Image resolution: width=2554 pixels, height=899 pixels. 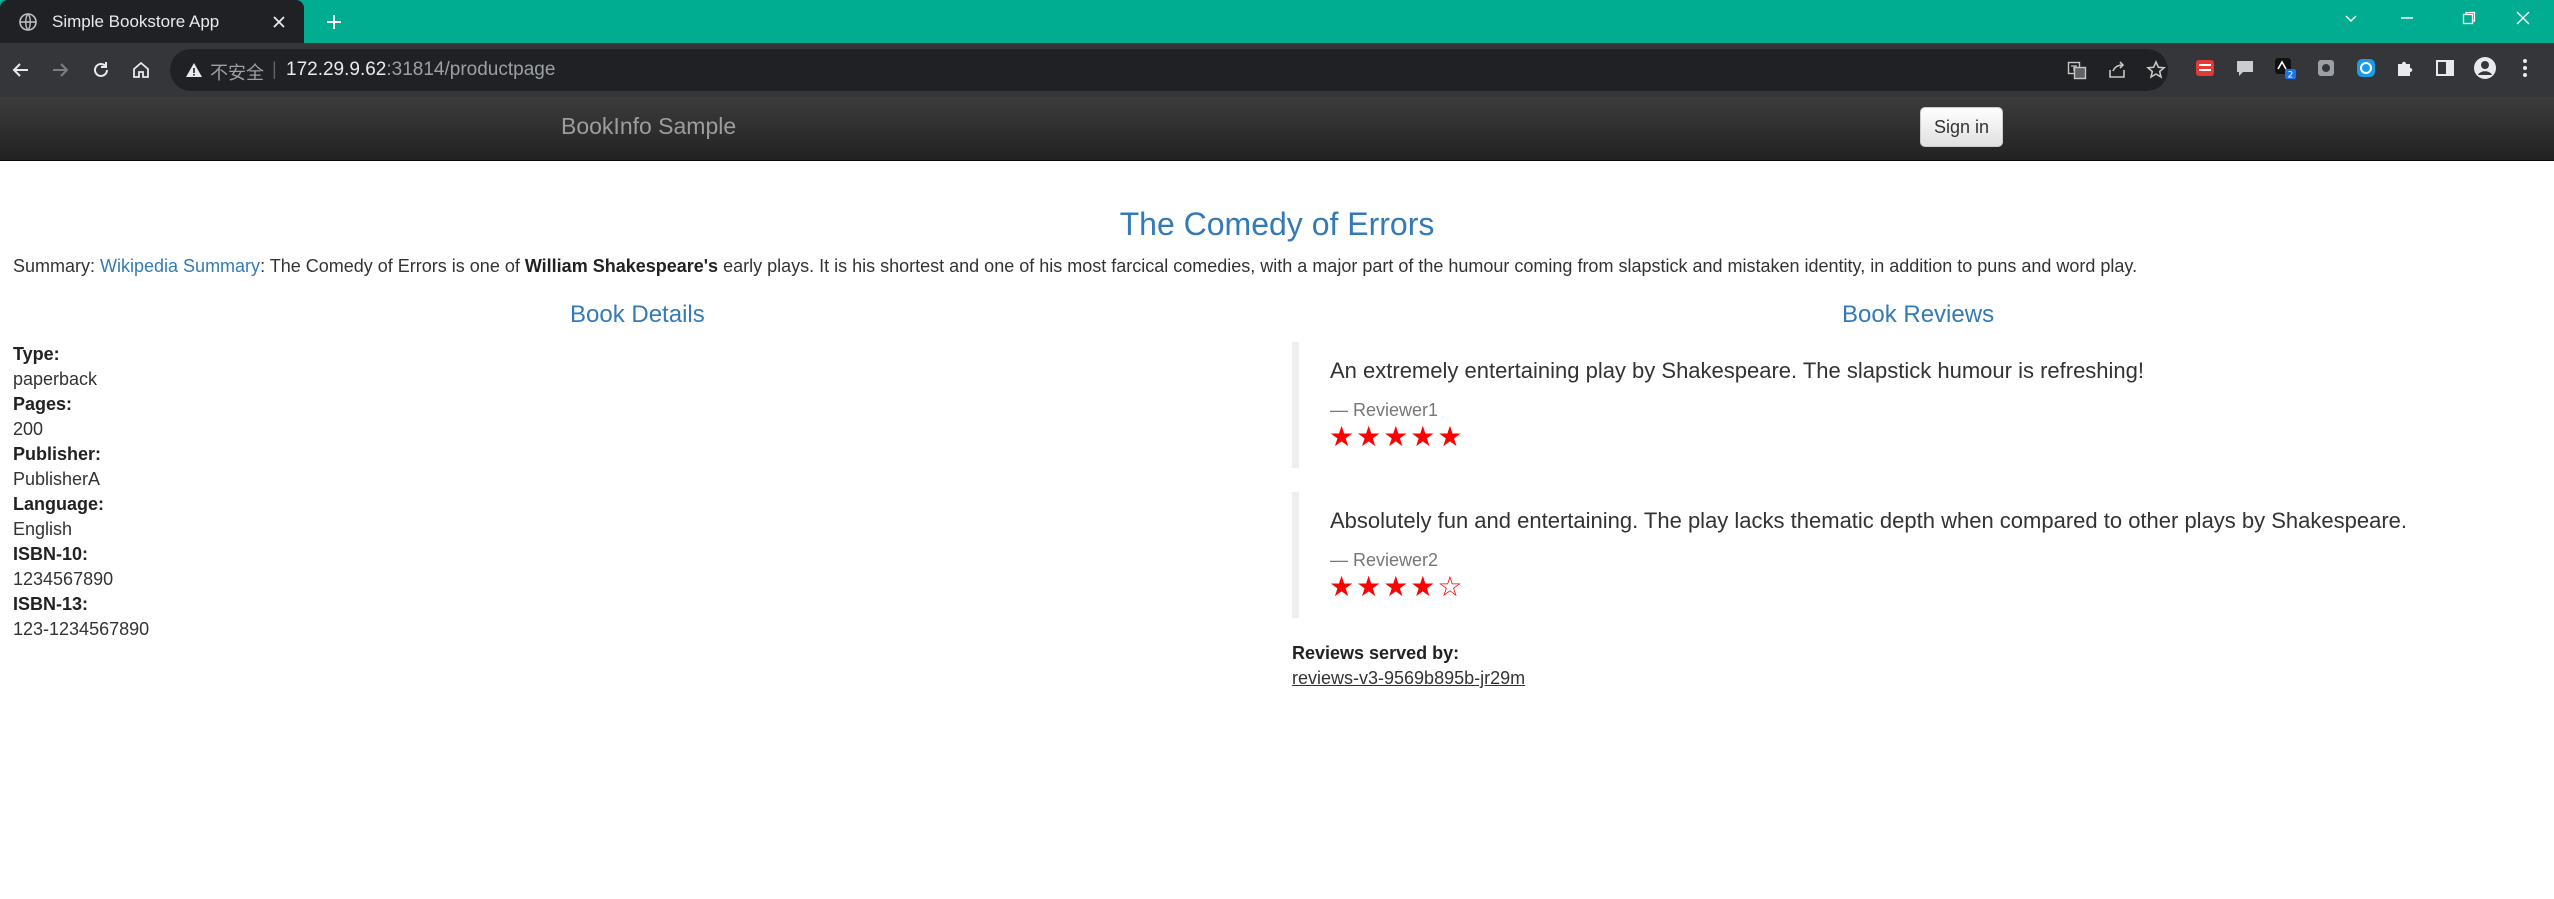 What do you see at coordinates (2407, 18) in the screenshot?
I see `minimize-icon` at bounding box center [2407, 18].